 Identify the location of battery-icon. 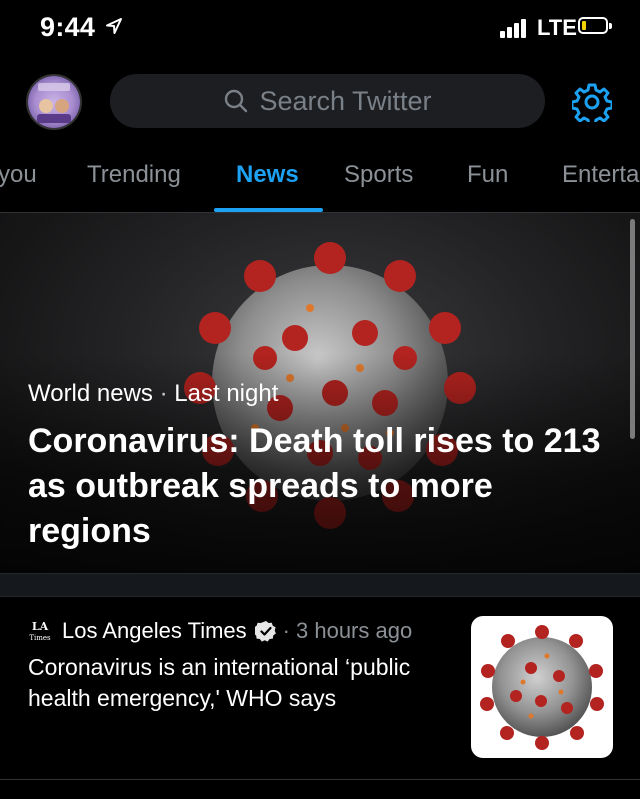
(593, 25).